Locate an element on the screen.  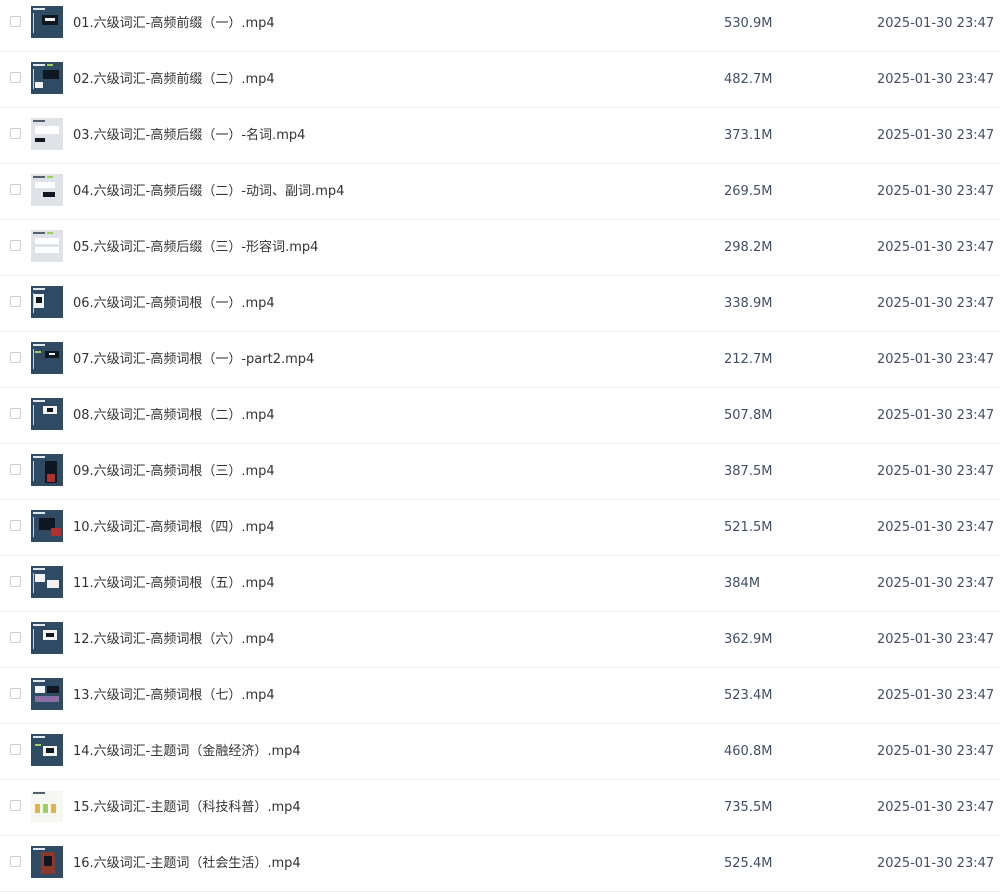
file-name: 03.六级词汇-高频后缀（一）-名词.mp4 is located at coordinates (189, 135).